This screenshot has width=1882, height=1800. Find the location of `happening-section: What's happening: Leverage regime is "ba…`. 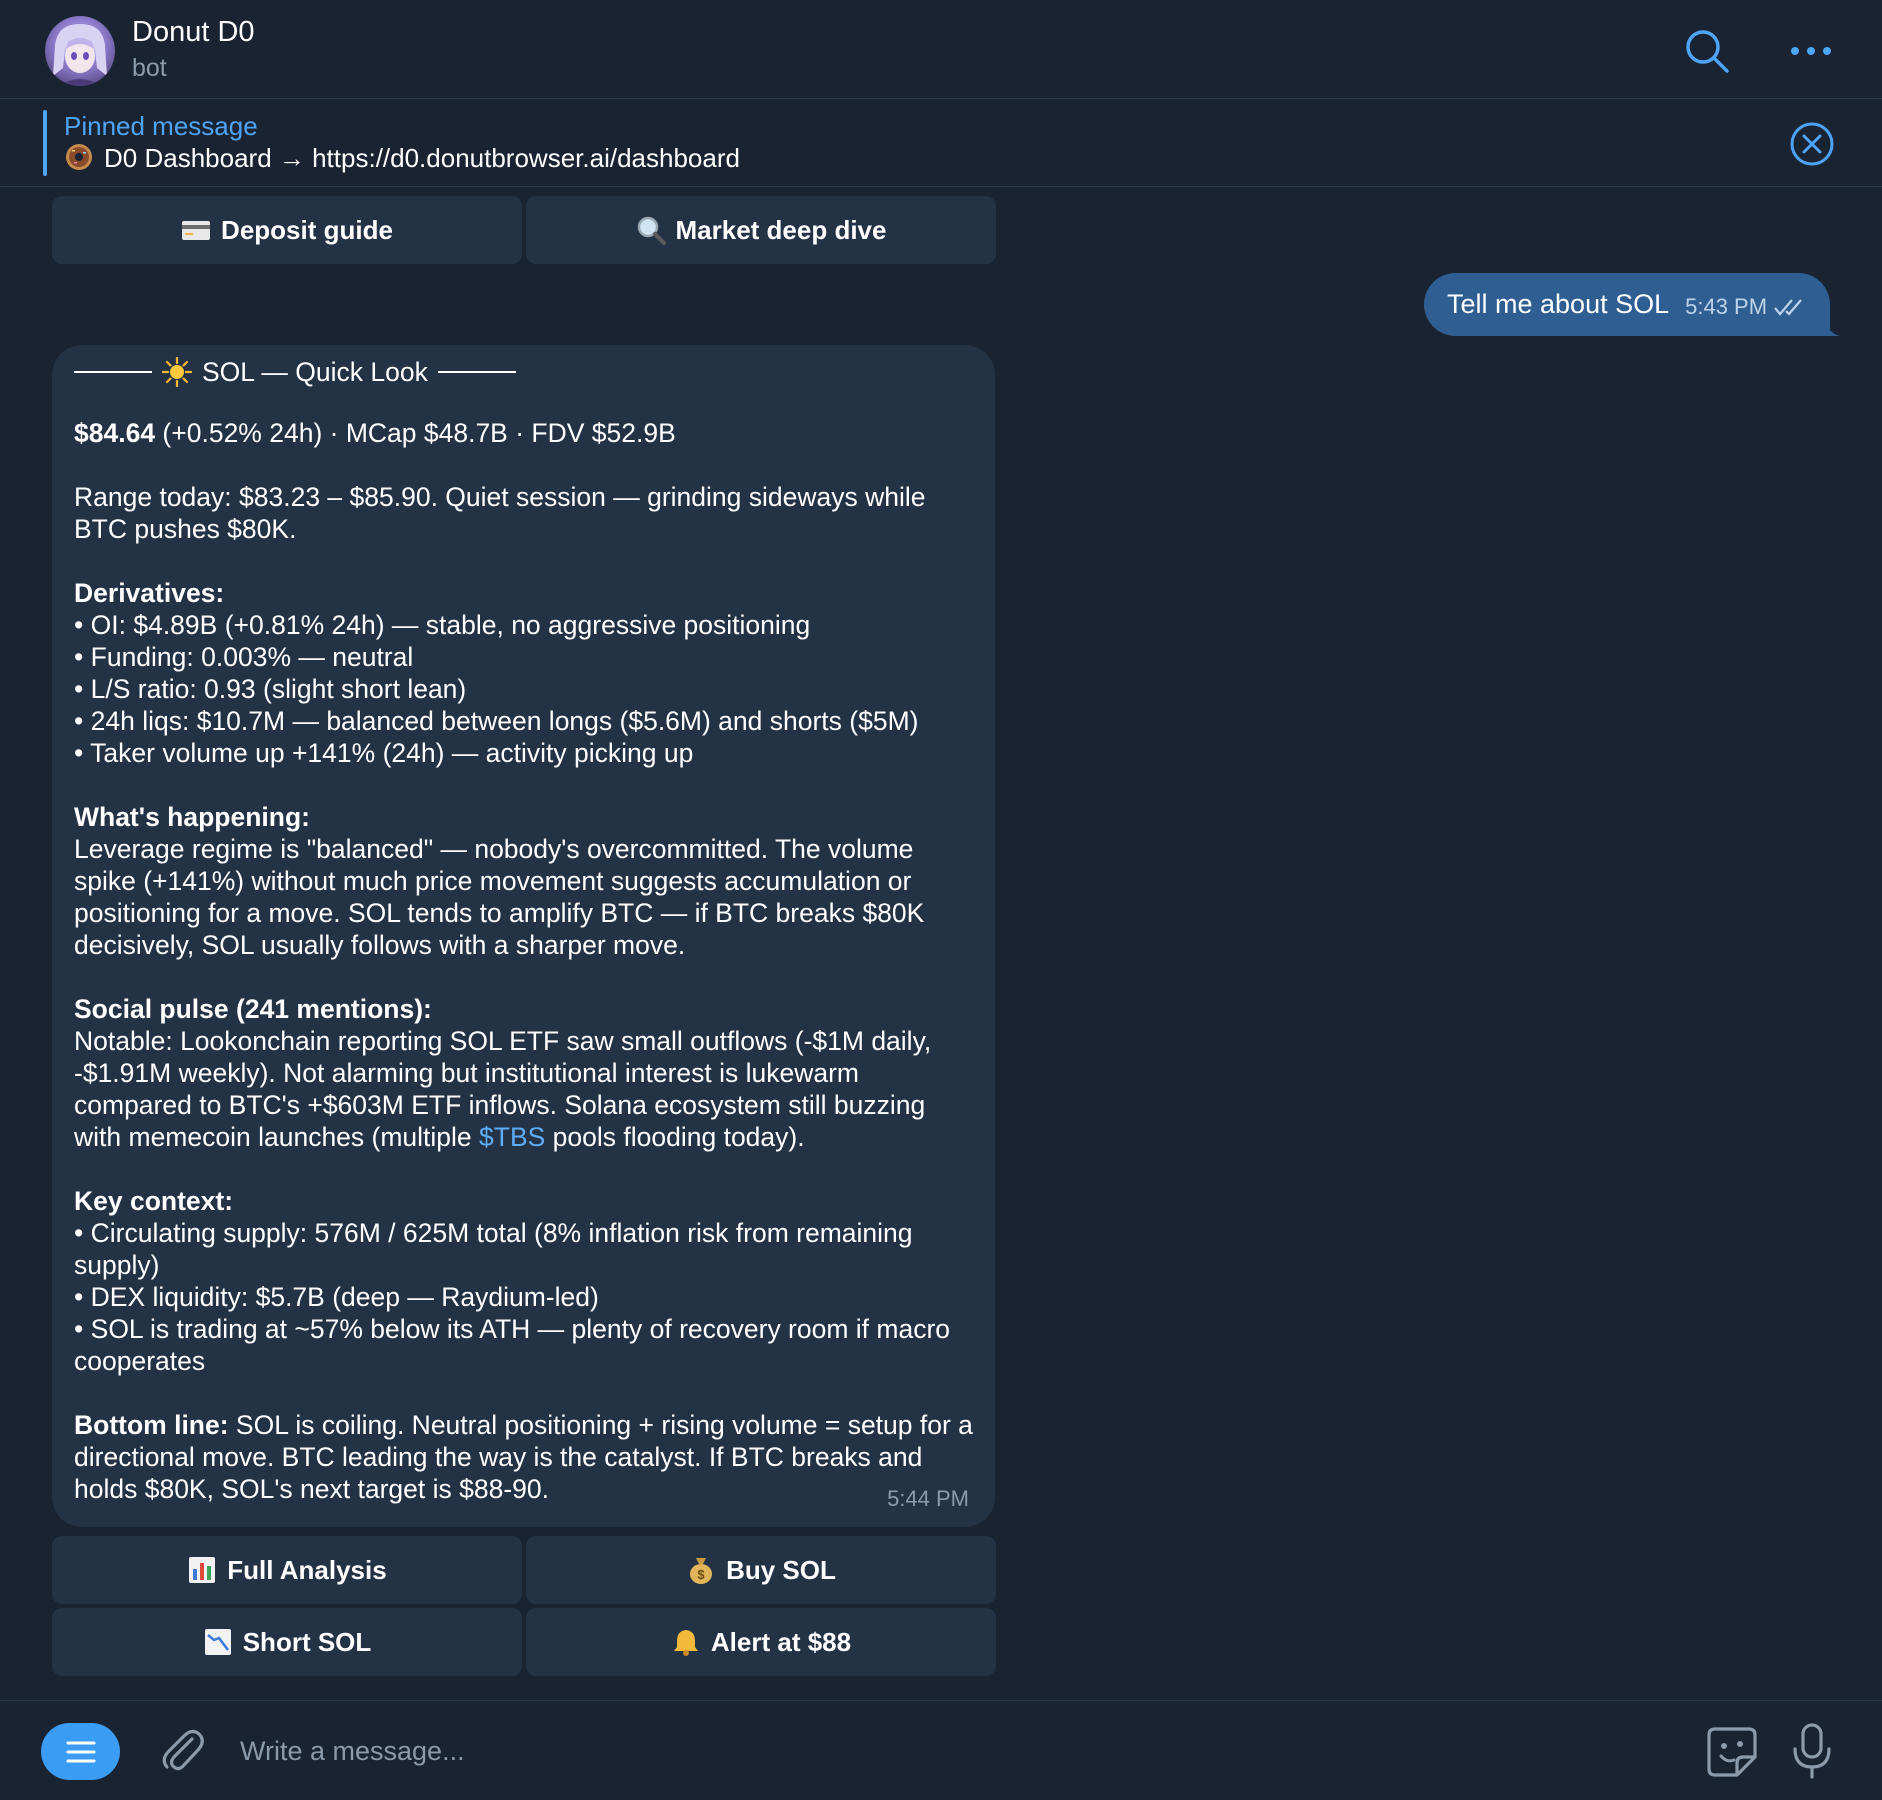

happening-section: What's happening: Leverage regime is "ba… is located at coordinates (523, 881).